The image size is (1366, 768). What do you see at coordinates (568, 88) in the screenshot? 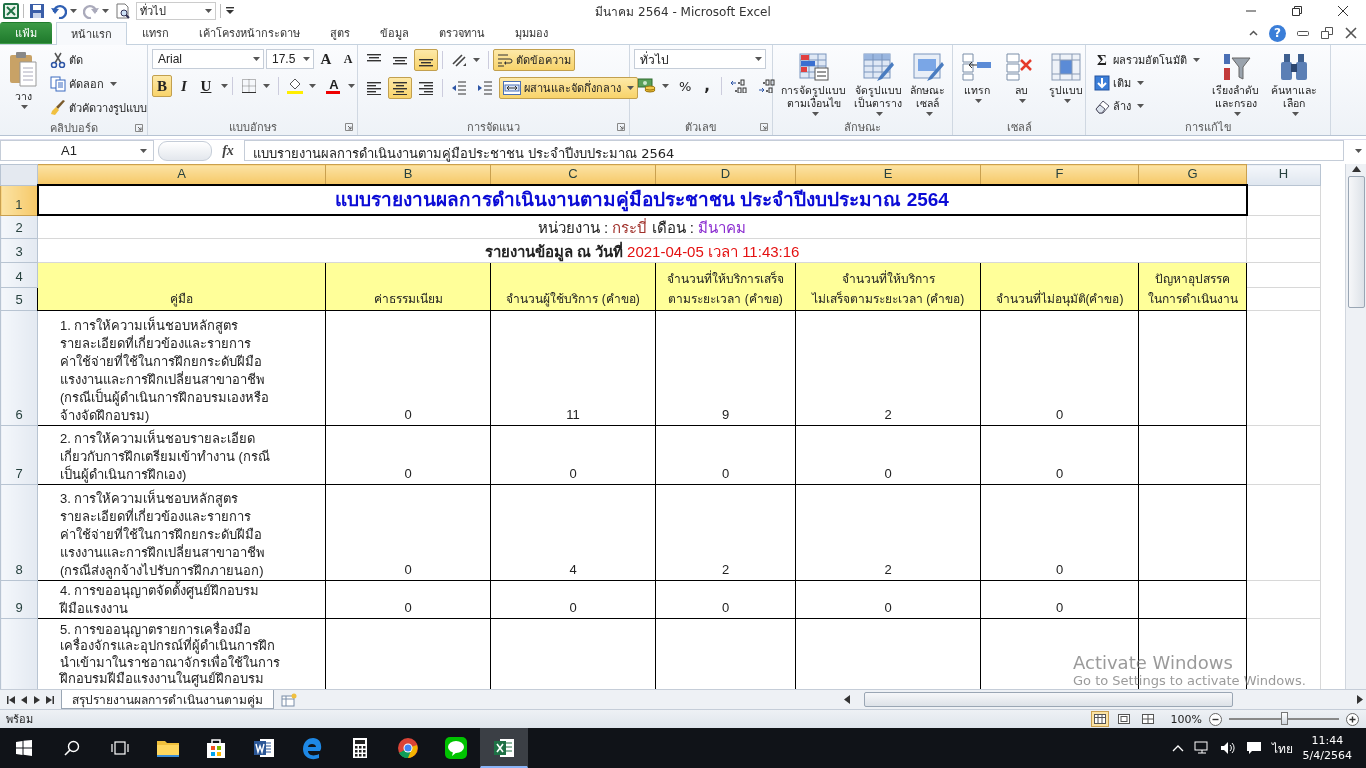
I see `merge-center-button: ผสานและจัดกึ่งกลาง` at bounding box center [568, 88].